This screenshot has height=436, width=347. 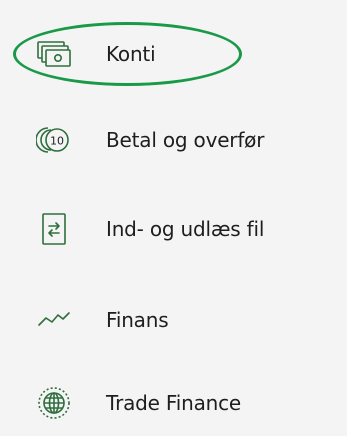 What do you see at coordinates (54, 403) in the screenshot?
I see `globe-icon` at bounding box center [54, 403].